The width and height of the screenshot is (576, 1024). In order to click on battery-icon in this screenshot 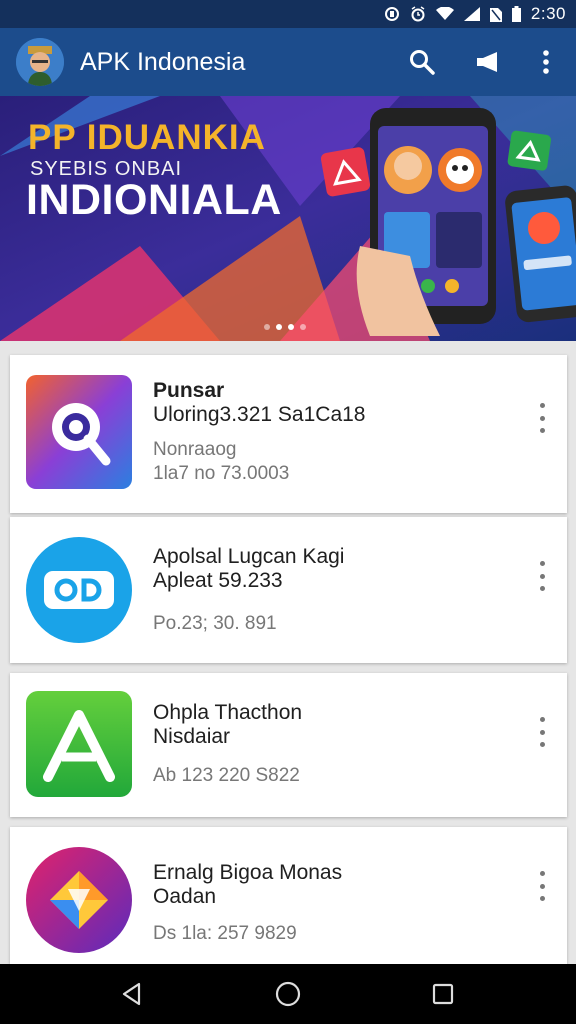, I will do `click(516, 14)`.